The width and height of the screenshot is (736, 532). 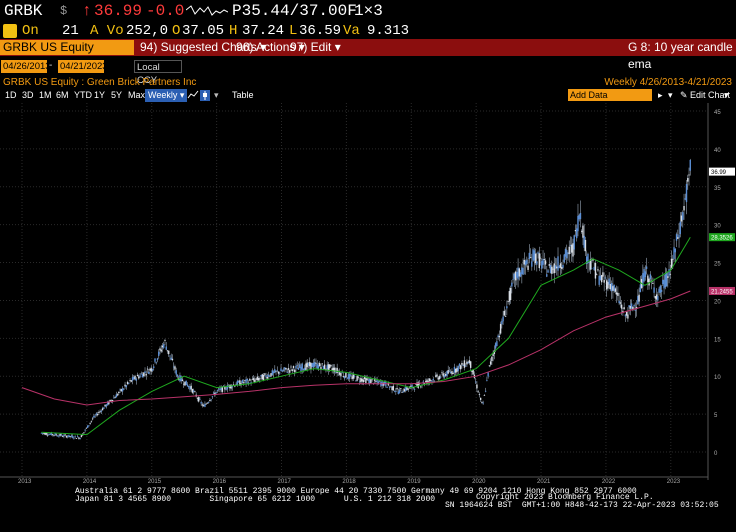 What do you see at coordinates (28, 95) in the screenshot?
I see `period-3d: 3D` at bounding box center [28, 95].